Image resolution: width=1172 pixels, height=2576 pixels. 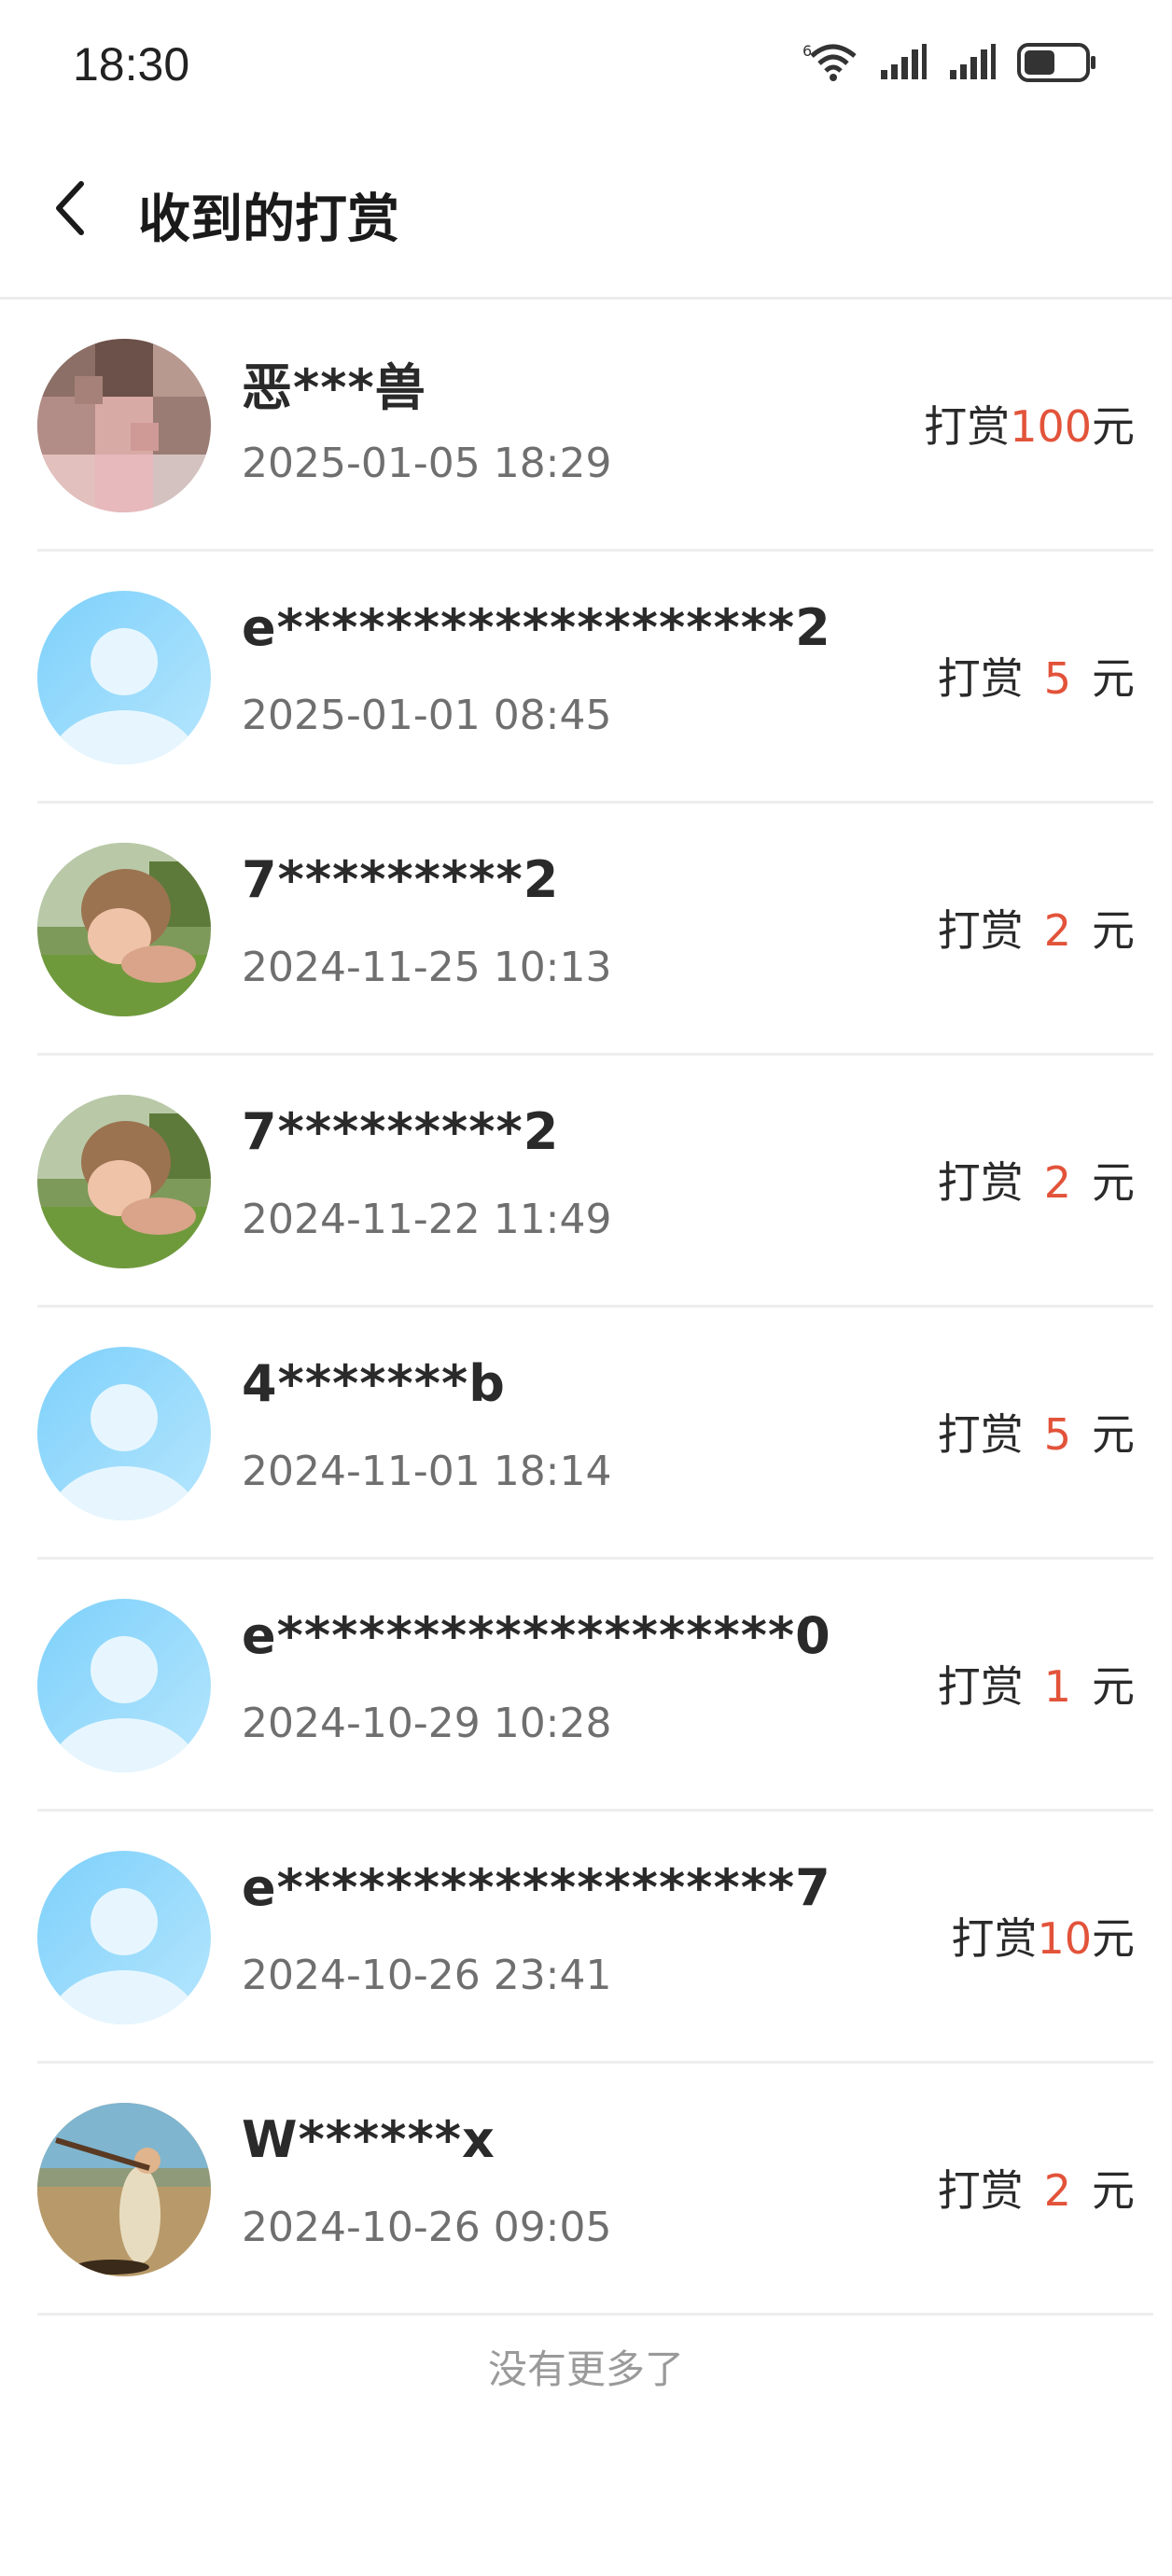 I want to click on battery-icon, so click(x=1057, y=64).